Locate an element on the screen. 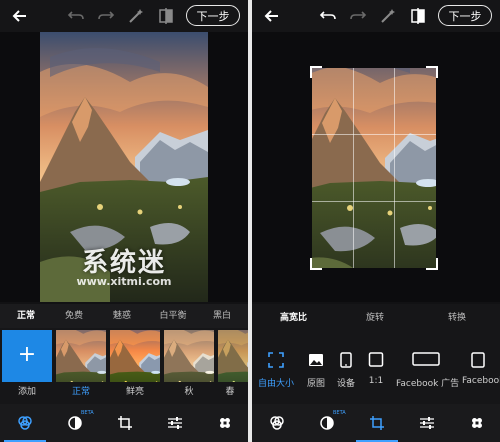  phone-icon is located at coordinates (346, 360).